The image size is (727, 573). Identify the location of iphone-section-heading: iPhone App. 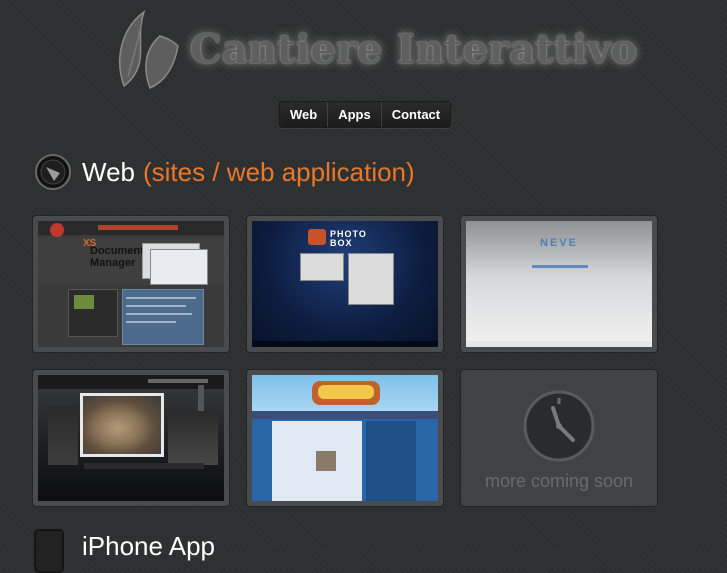
(124, 550).